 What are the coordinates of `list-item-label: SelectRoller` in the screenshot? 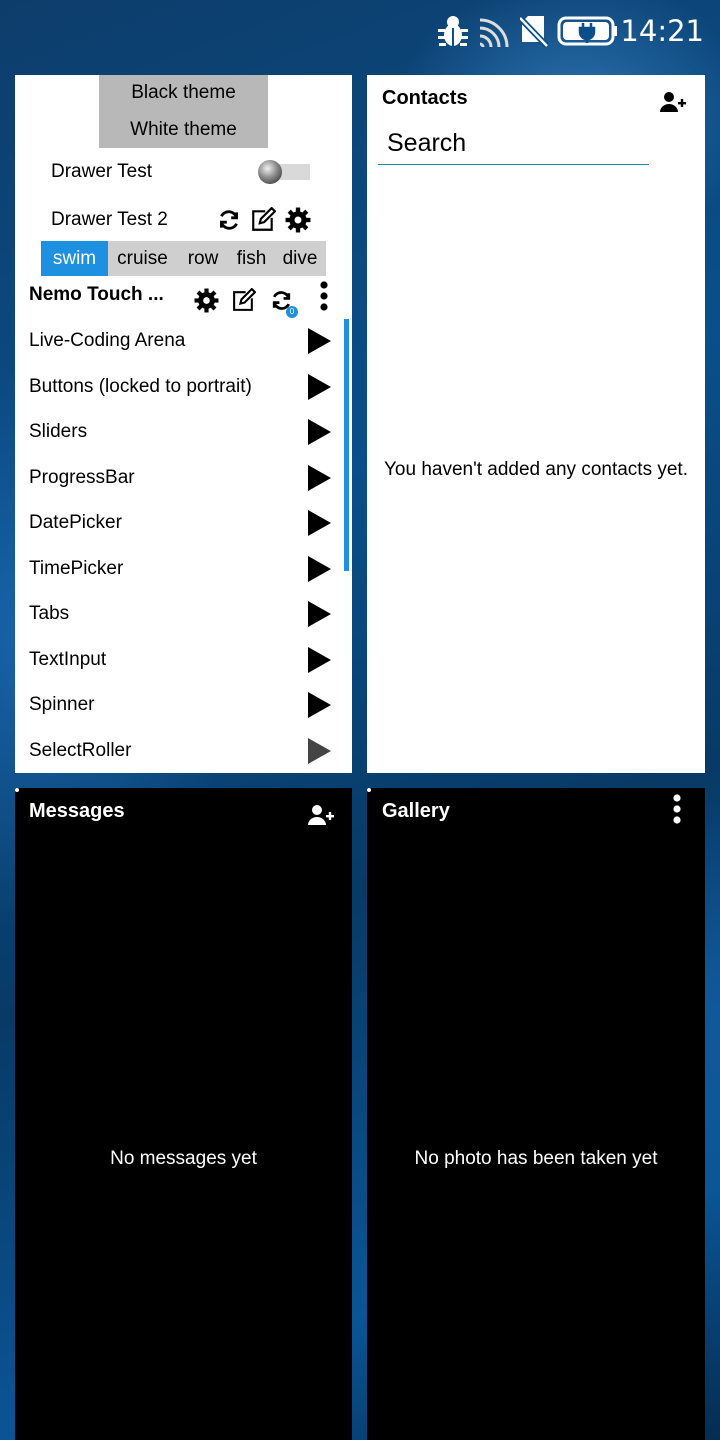 It's located at (80, 750).